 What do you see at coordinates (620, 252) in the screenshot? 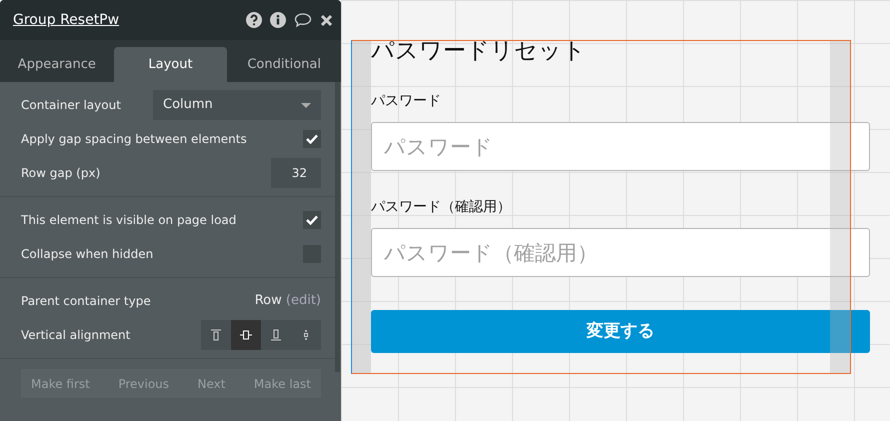
I see `input-field: パスワード（確認用）` at bounding box center [620, 252].